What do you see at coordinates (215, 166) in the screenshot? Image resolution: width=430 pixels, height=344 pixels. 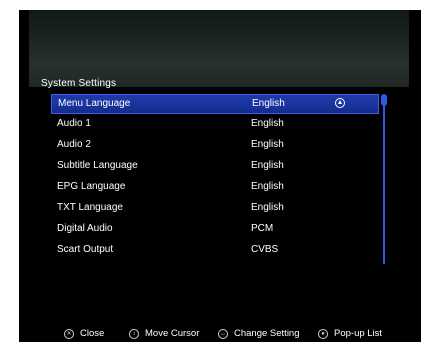 I see `setting-row-subtitle-language: Subtitle Language English` at bounding box center [215, 166].